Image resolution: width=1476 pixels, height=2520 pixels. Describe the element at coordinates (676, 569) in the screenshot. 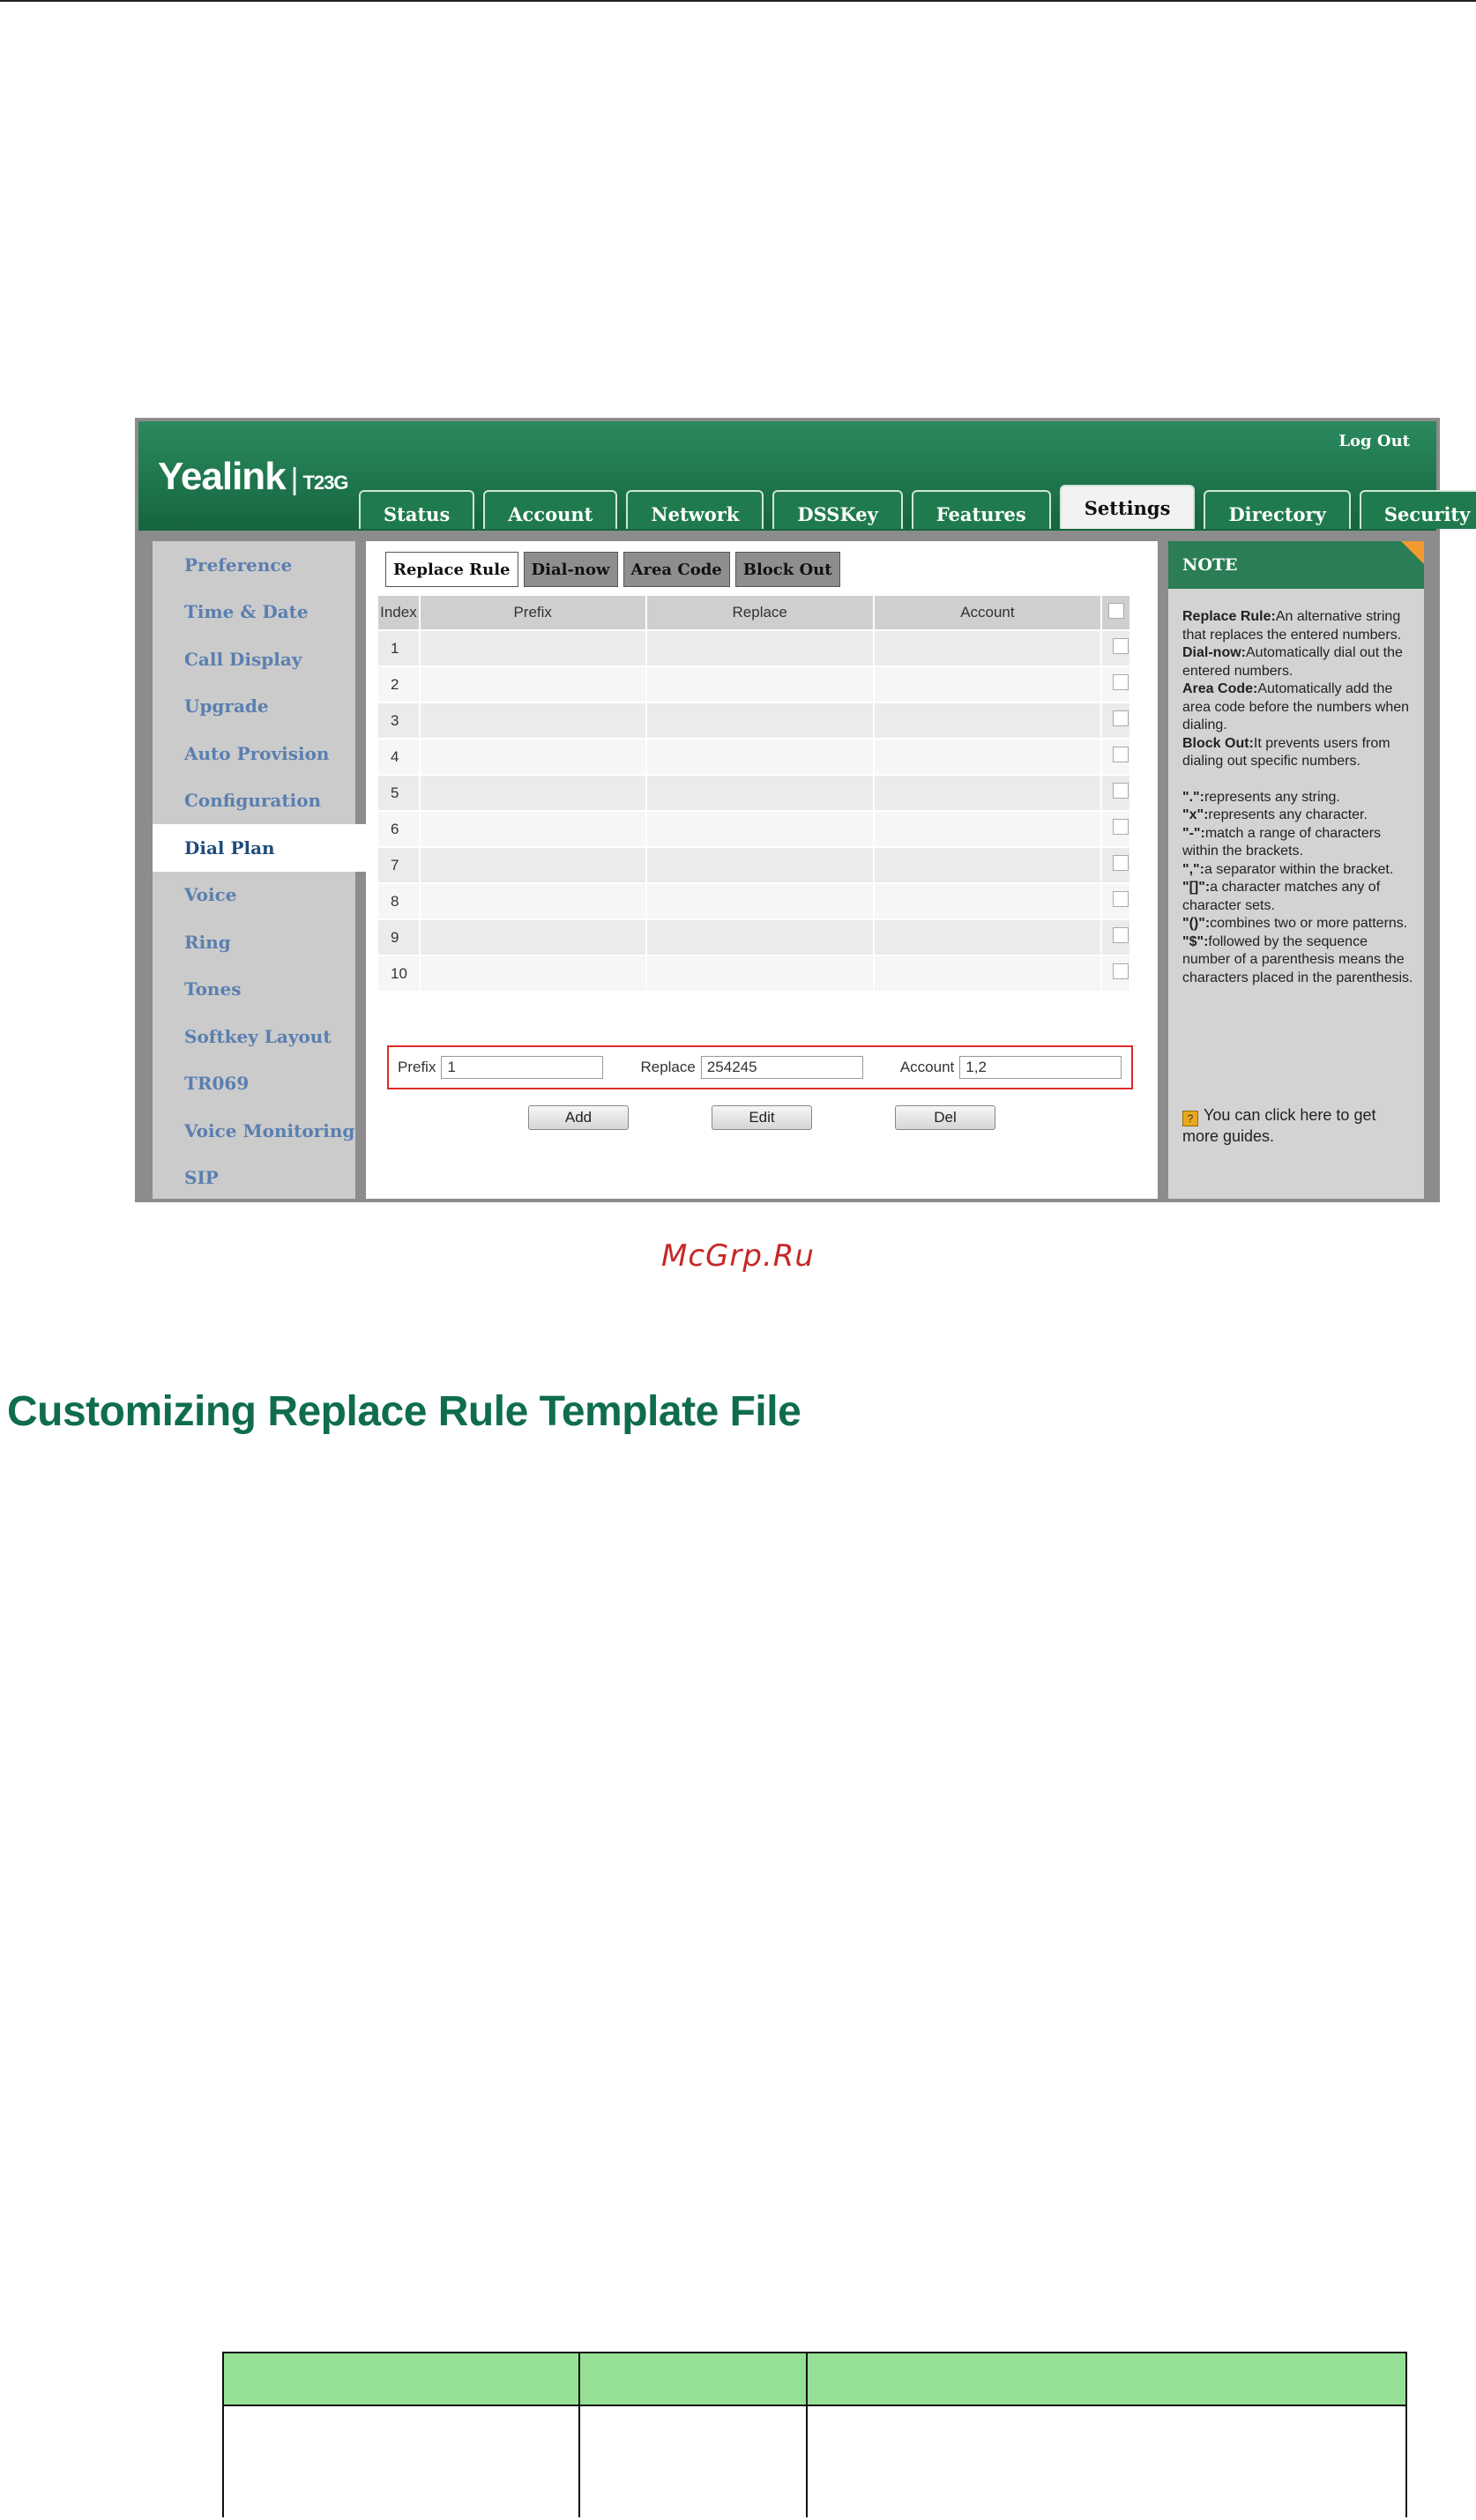

I see `subtab-area-code: Area Code` at that location.